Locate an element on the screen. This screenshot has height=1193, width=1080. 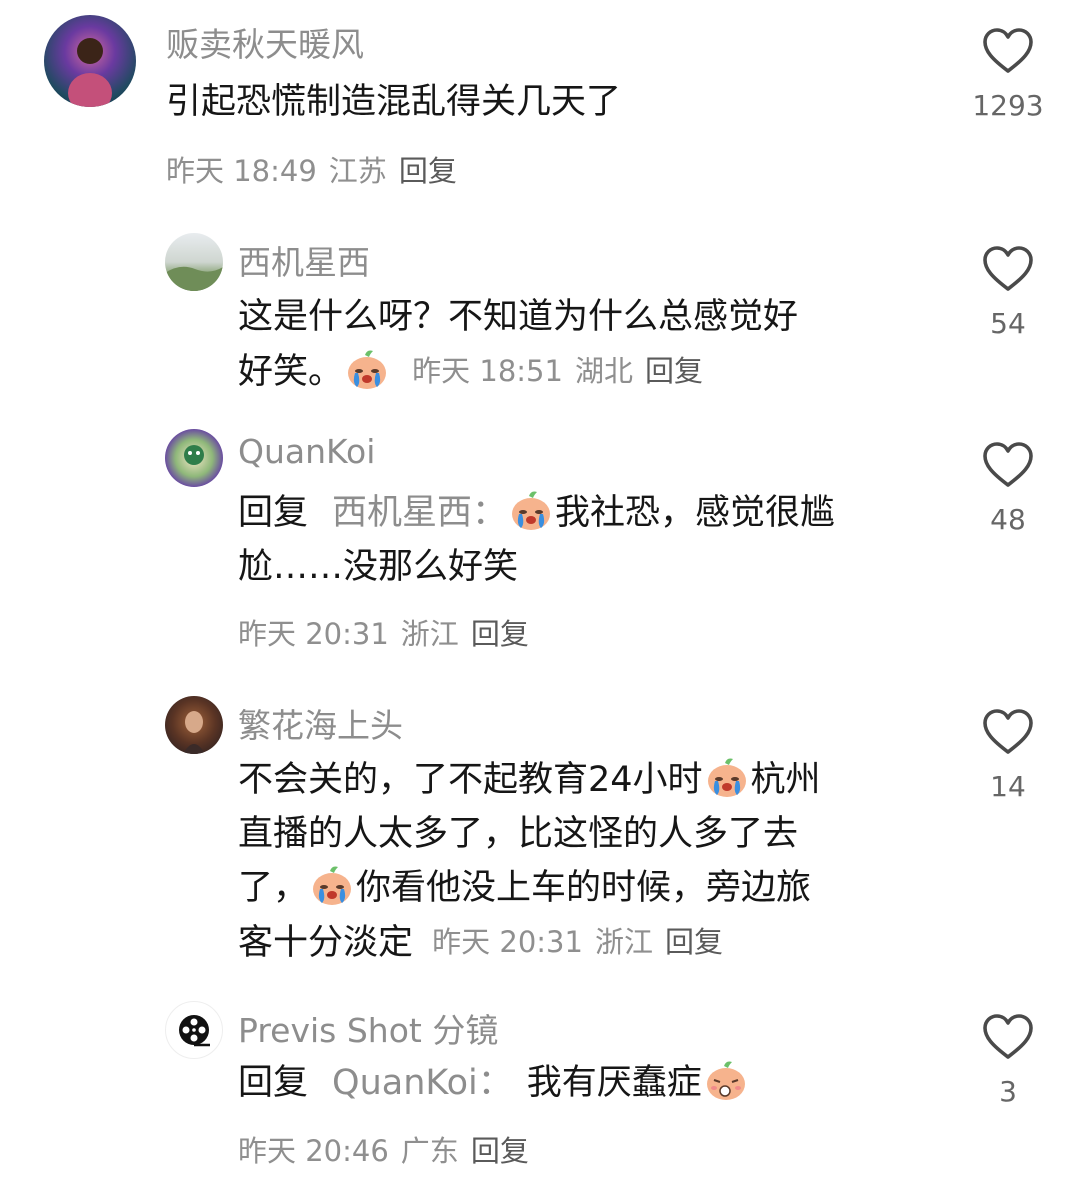
comment-text-line-1: 回复 QuanKoi： 我有厌蠢症 is located at coordinates (494, 1083).